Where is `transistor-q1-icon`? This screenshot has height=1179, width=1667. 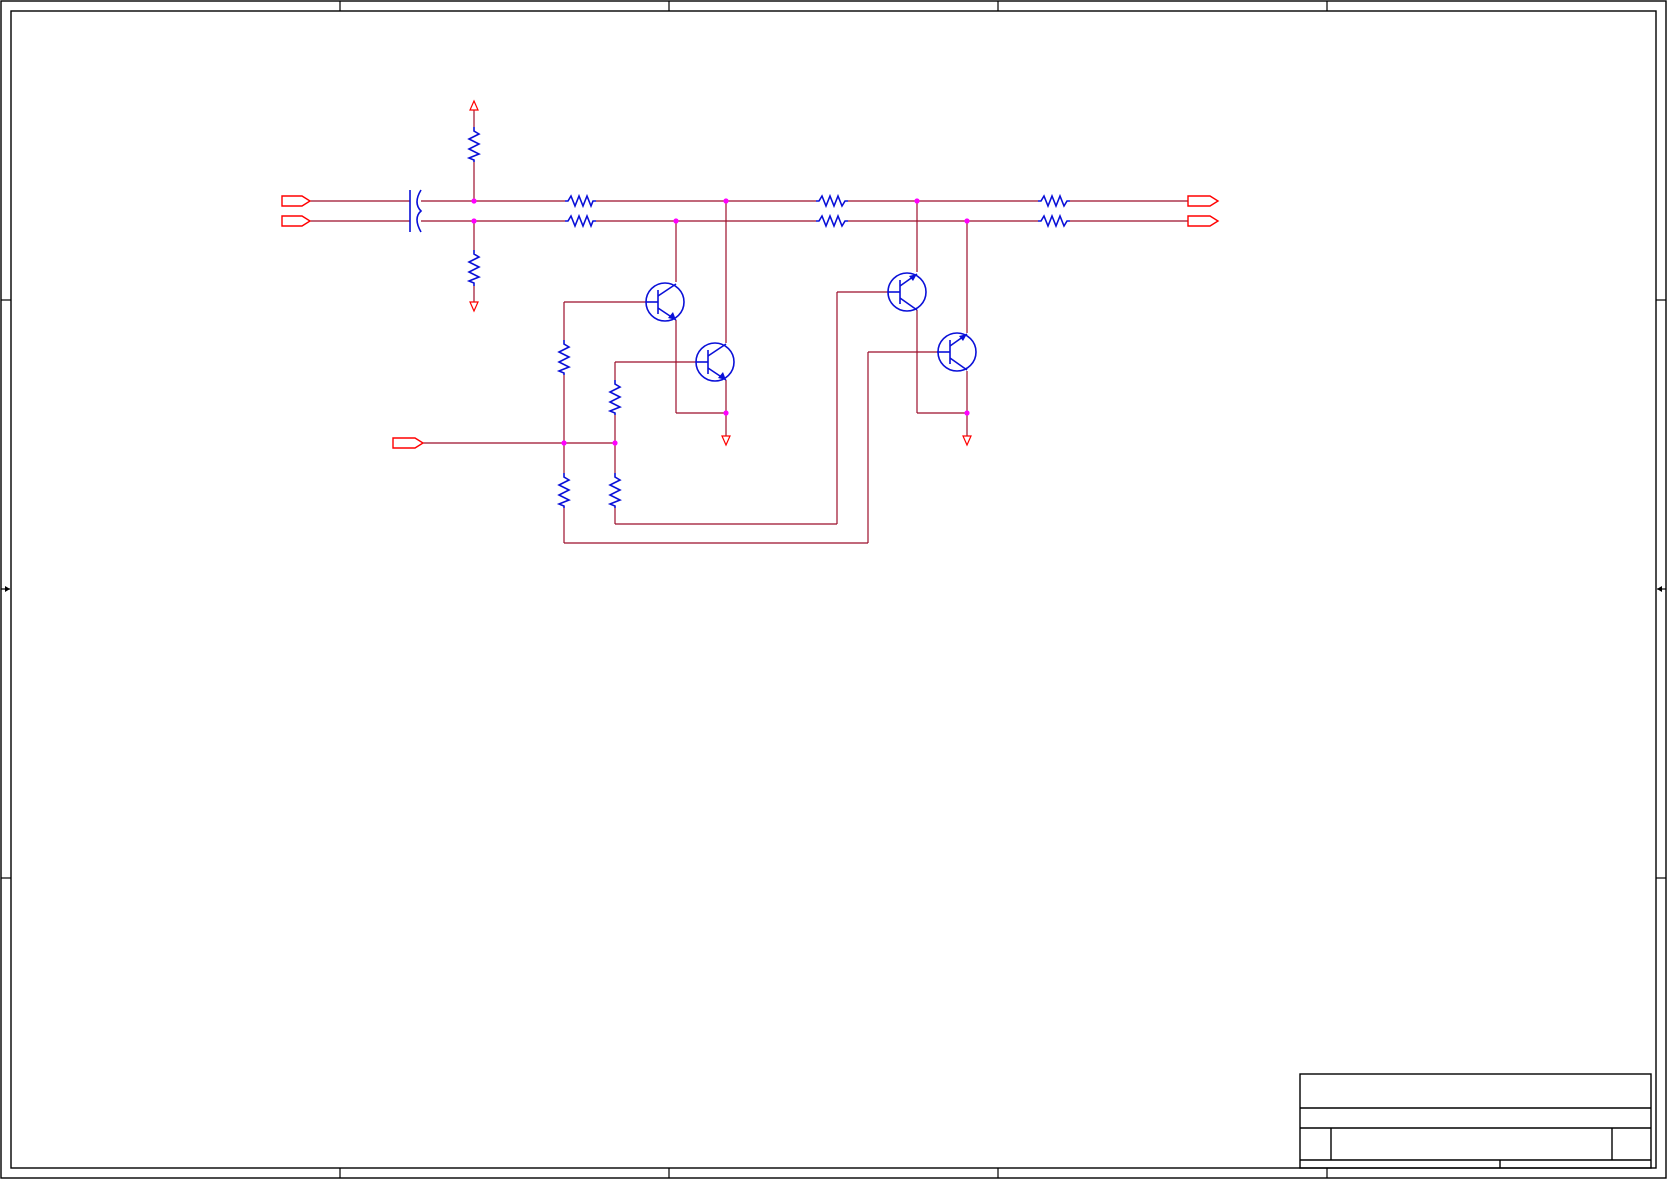
transistor-q1-icon is located at coordinates (665, 302).